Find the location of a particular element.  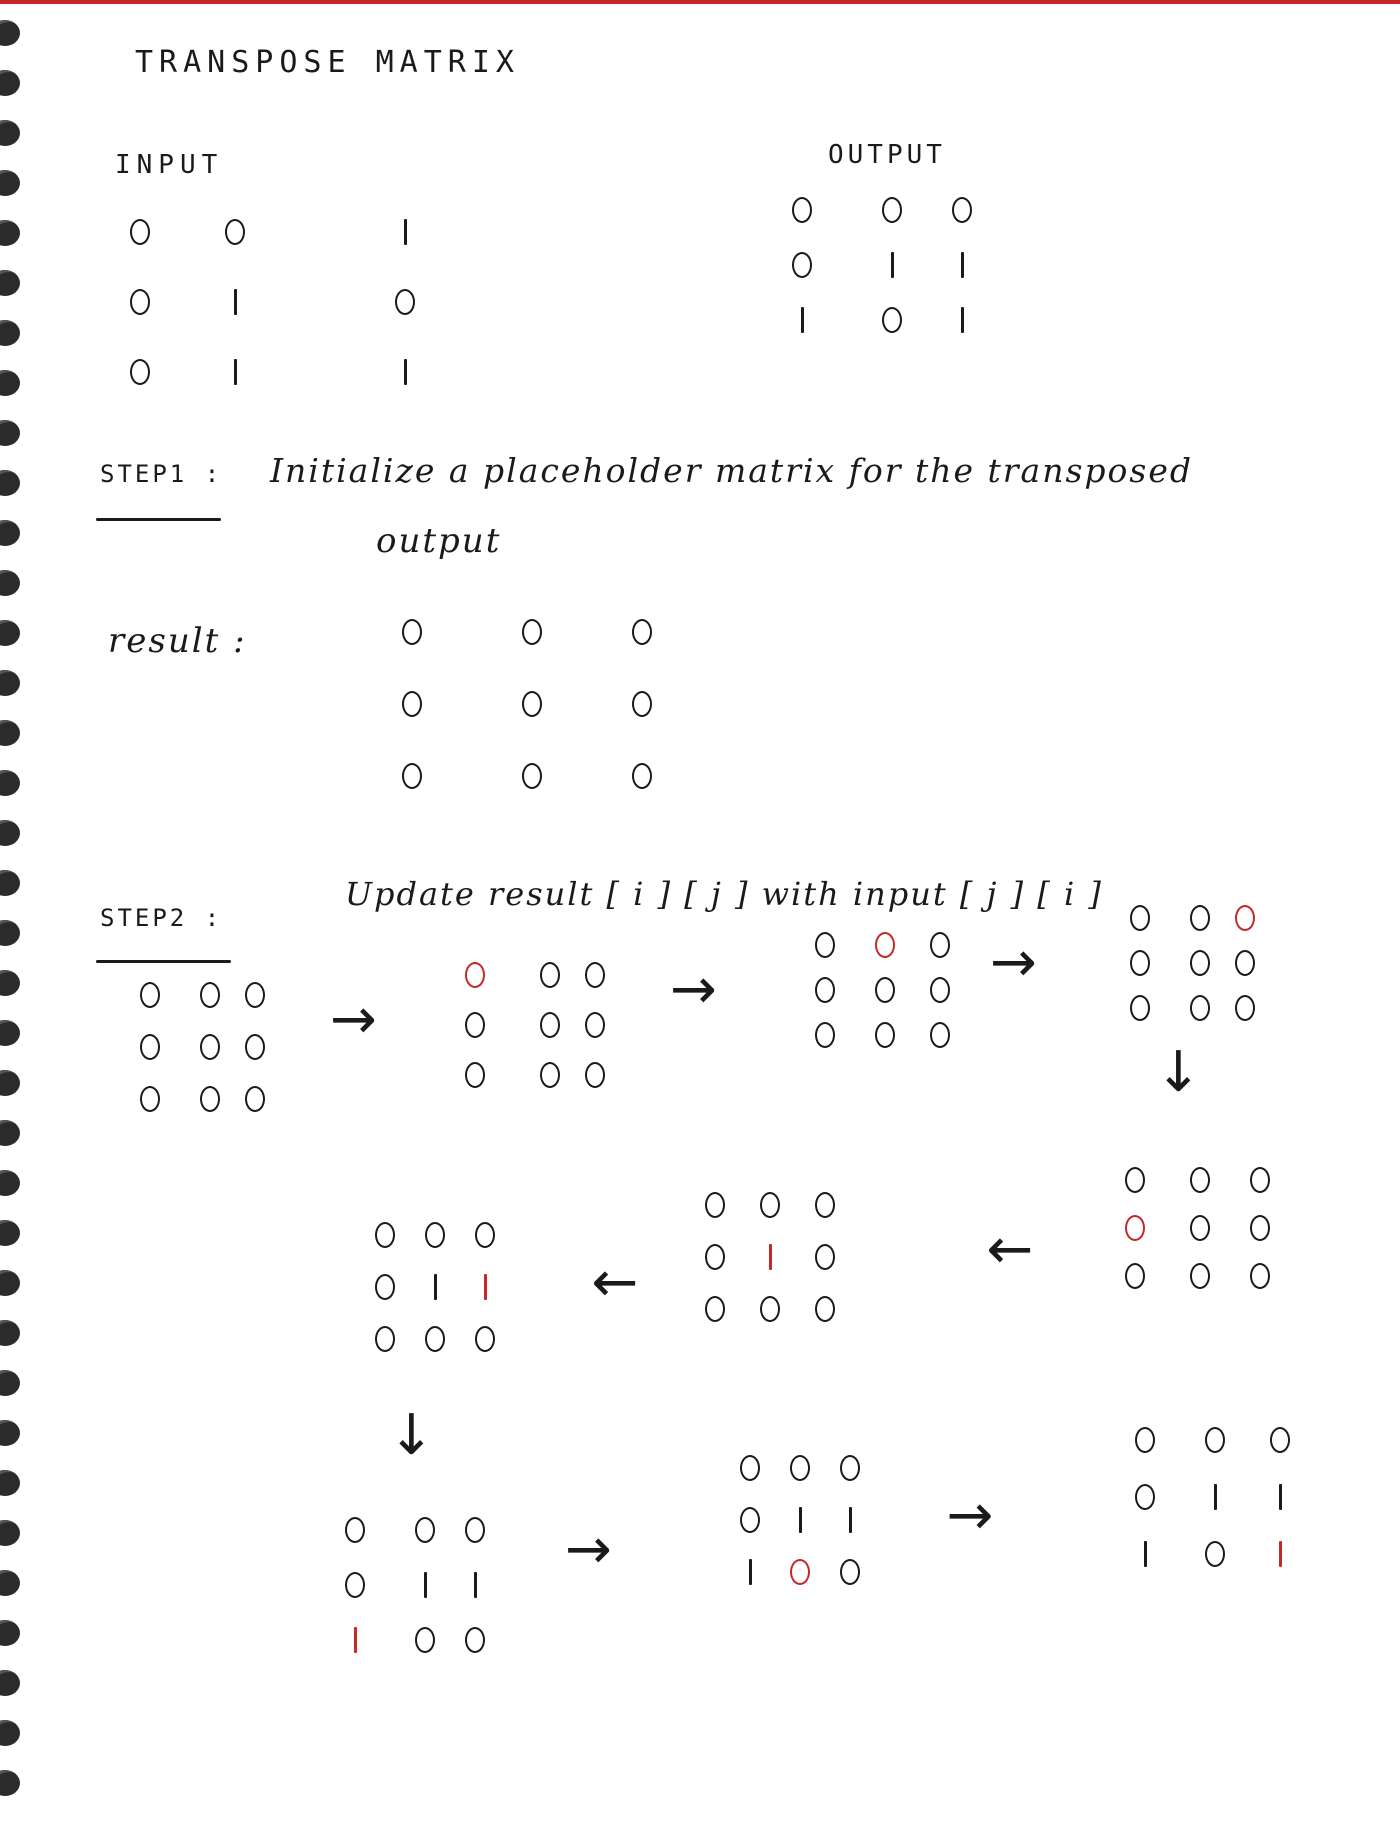

notebook-top-margin-line is located at coordinates (700, 2).